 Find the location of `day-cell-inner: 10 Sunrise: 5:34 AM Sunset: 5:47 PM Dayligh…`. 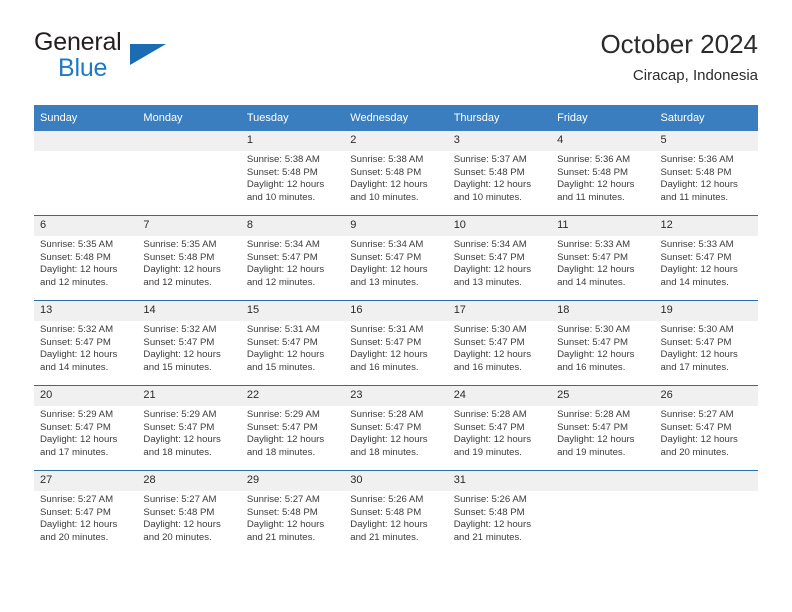

day-cell-inner: 10 Sunrise: 5:34 AM Sunset: 5:47 PM Dayligh… is located at coordinates (499, 258).